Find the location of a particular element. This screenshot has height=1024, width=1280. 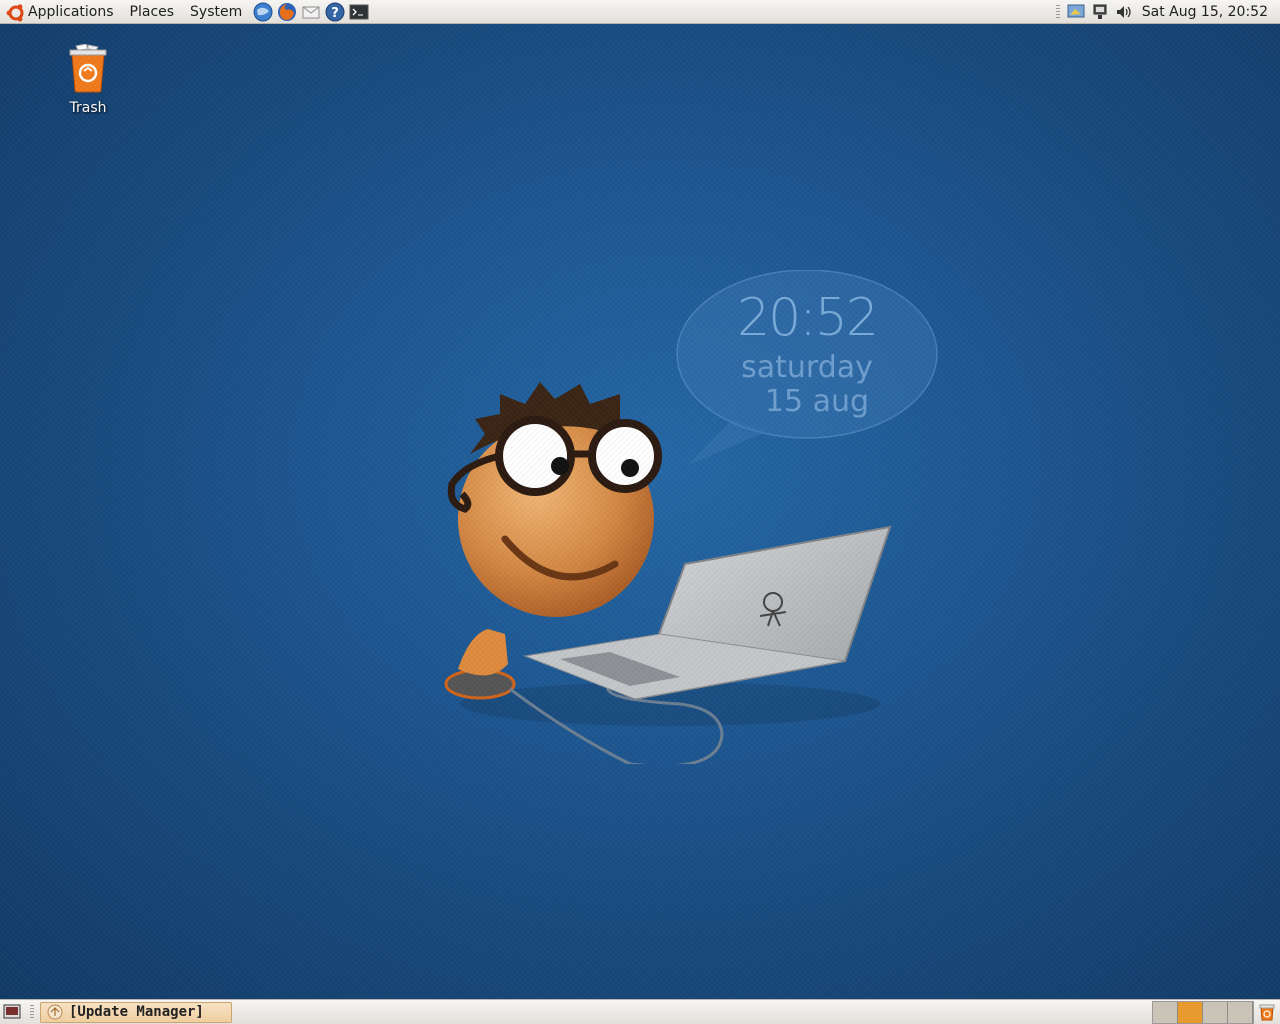

taskbar-update-manager: [Update Manager] is located at coordinates (136, 1012).